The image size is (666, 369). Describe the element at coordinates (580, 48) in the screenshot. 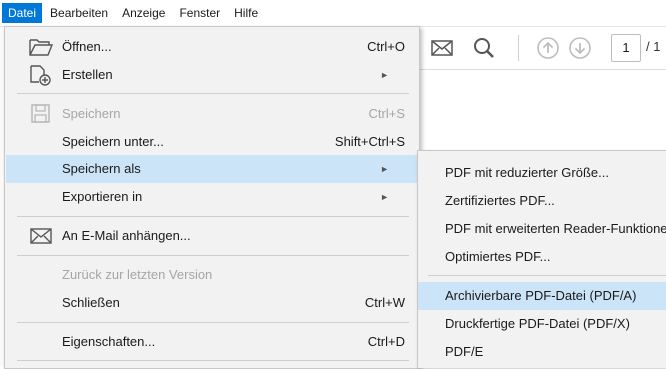

I see `arrow-down-icon` at that location.